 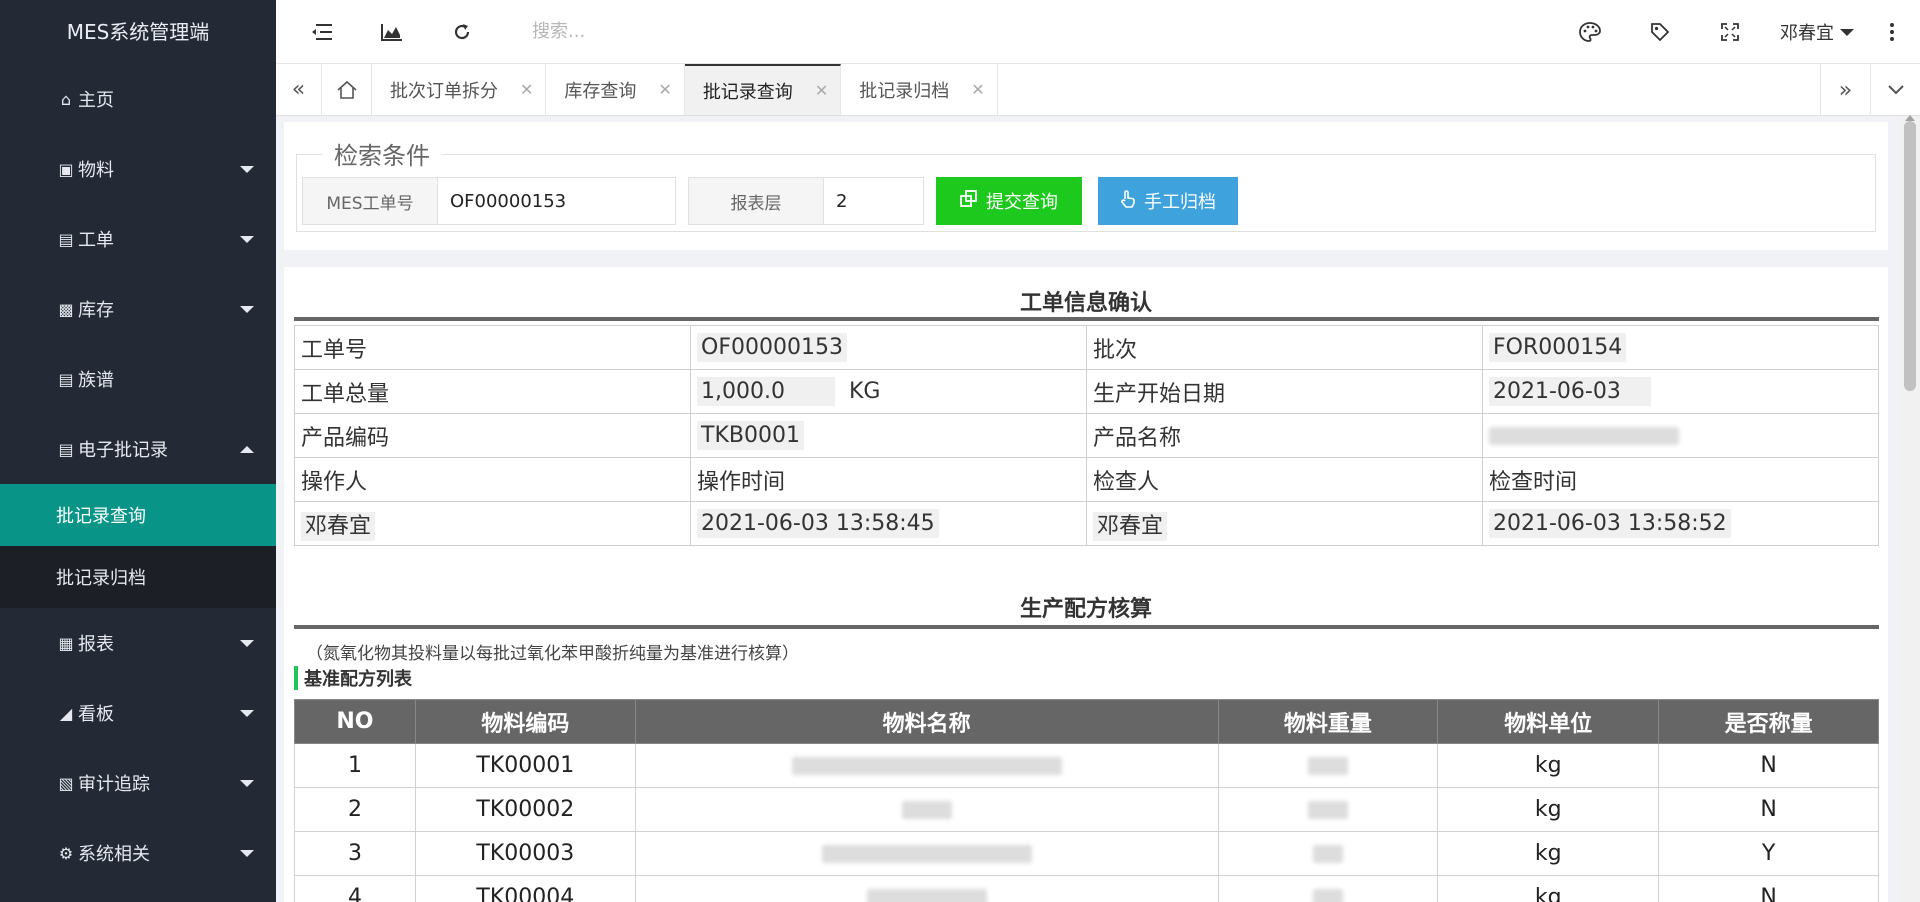 What do you see at coordinates (1590, 32) in the screenshot?
I see `palette-icon` at bounding box center [1590, 32].